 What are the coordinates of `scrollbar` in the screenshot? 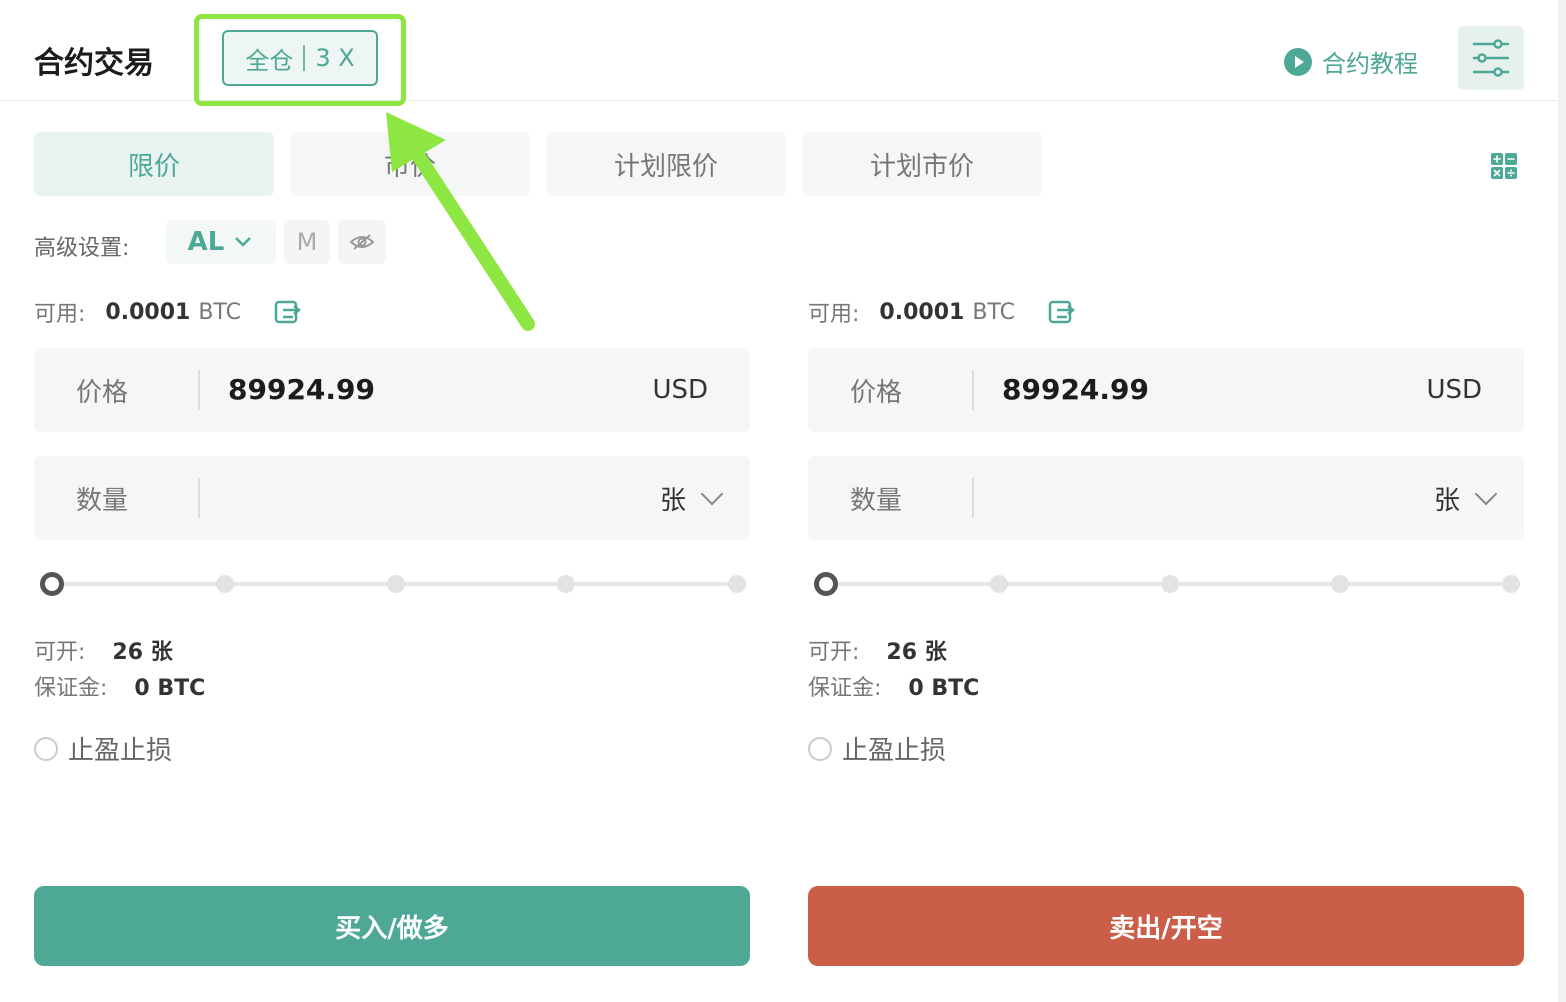 It's located at (1562, 501).